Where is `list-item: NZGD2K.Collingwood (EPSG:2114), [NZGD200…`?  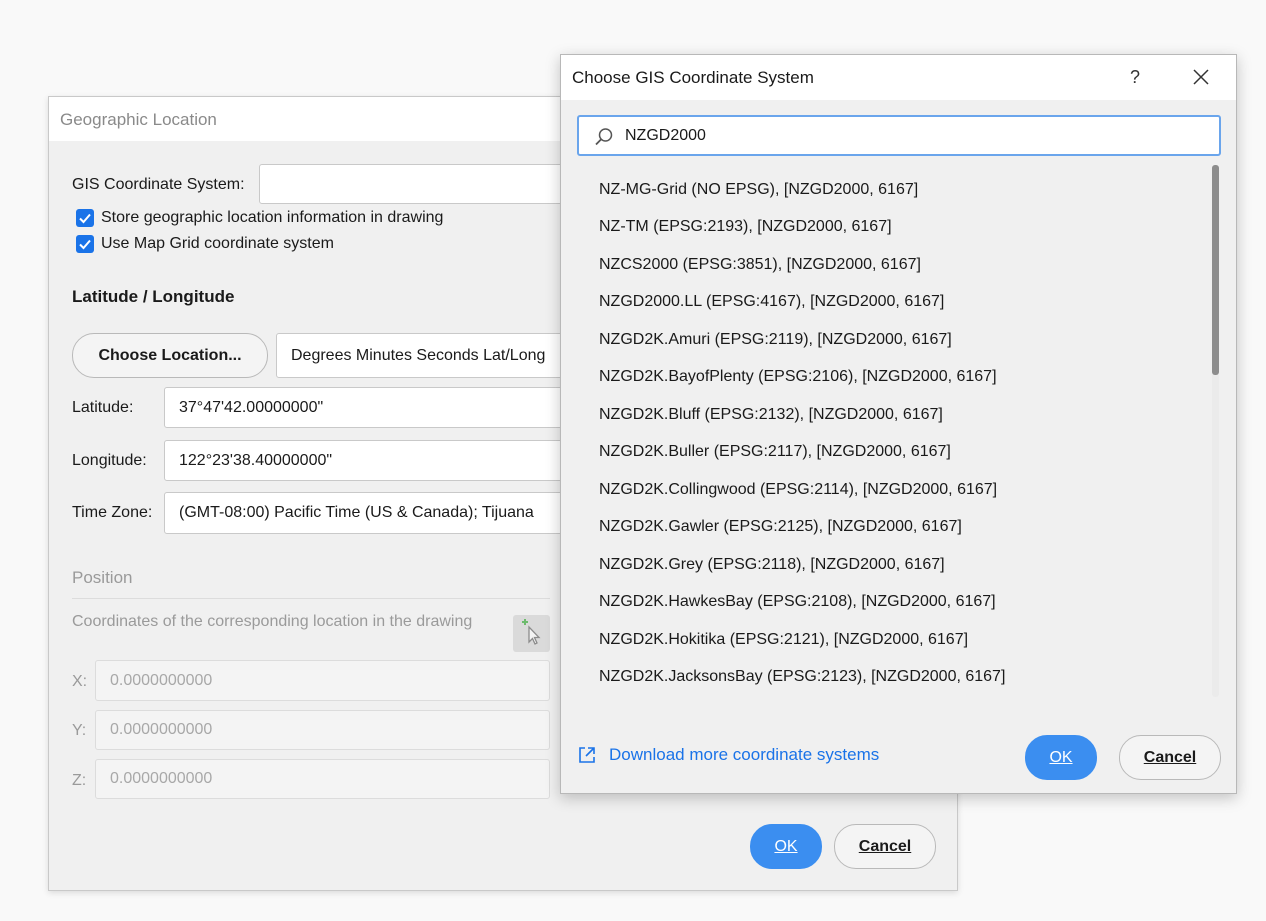
list-item: NZGD2K.Collingwood (EPSG:2114), [NZGD200… is located at coordinates (798, 490).